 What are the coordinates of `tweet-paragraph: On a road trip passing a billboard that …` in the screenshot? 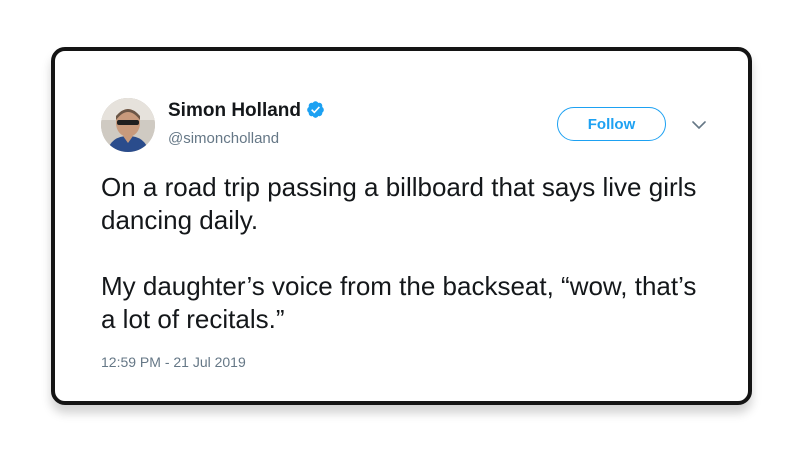 It's located at (399, 203).